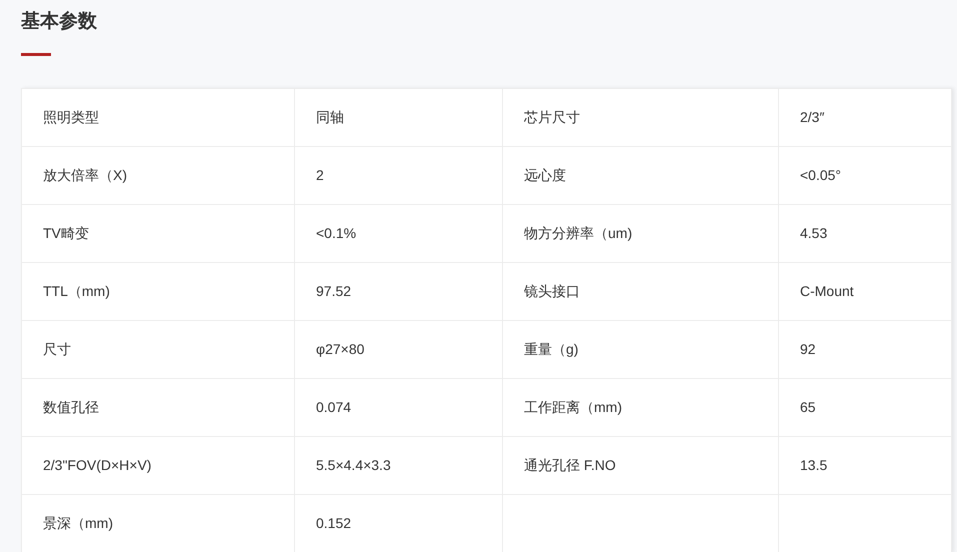 This screenshot has width=957, height=552. I want to click on parameter-label: 2/3"FOV(D×H×V), so click(97, 465).